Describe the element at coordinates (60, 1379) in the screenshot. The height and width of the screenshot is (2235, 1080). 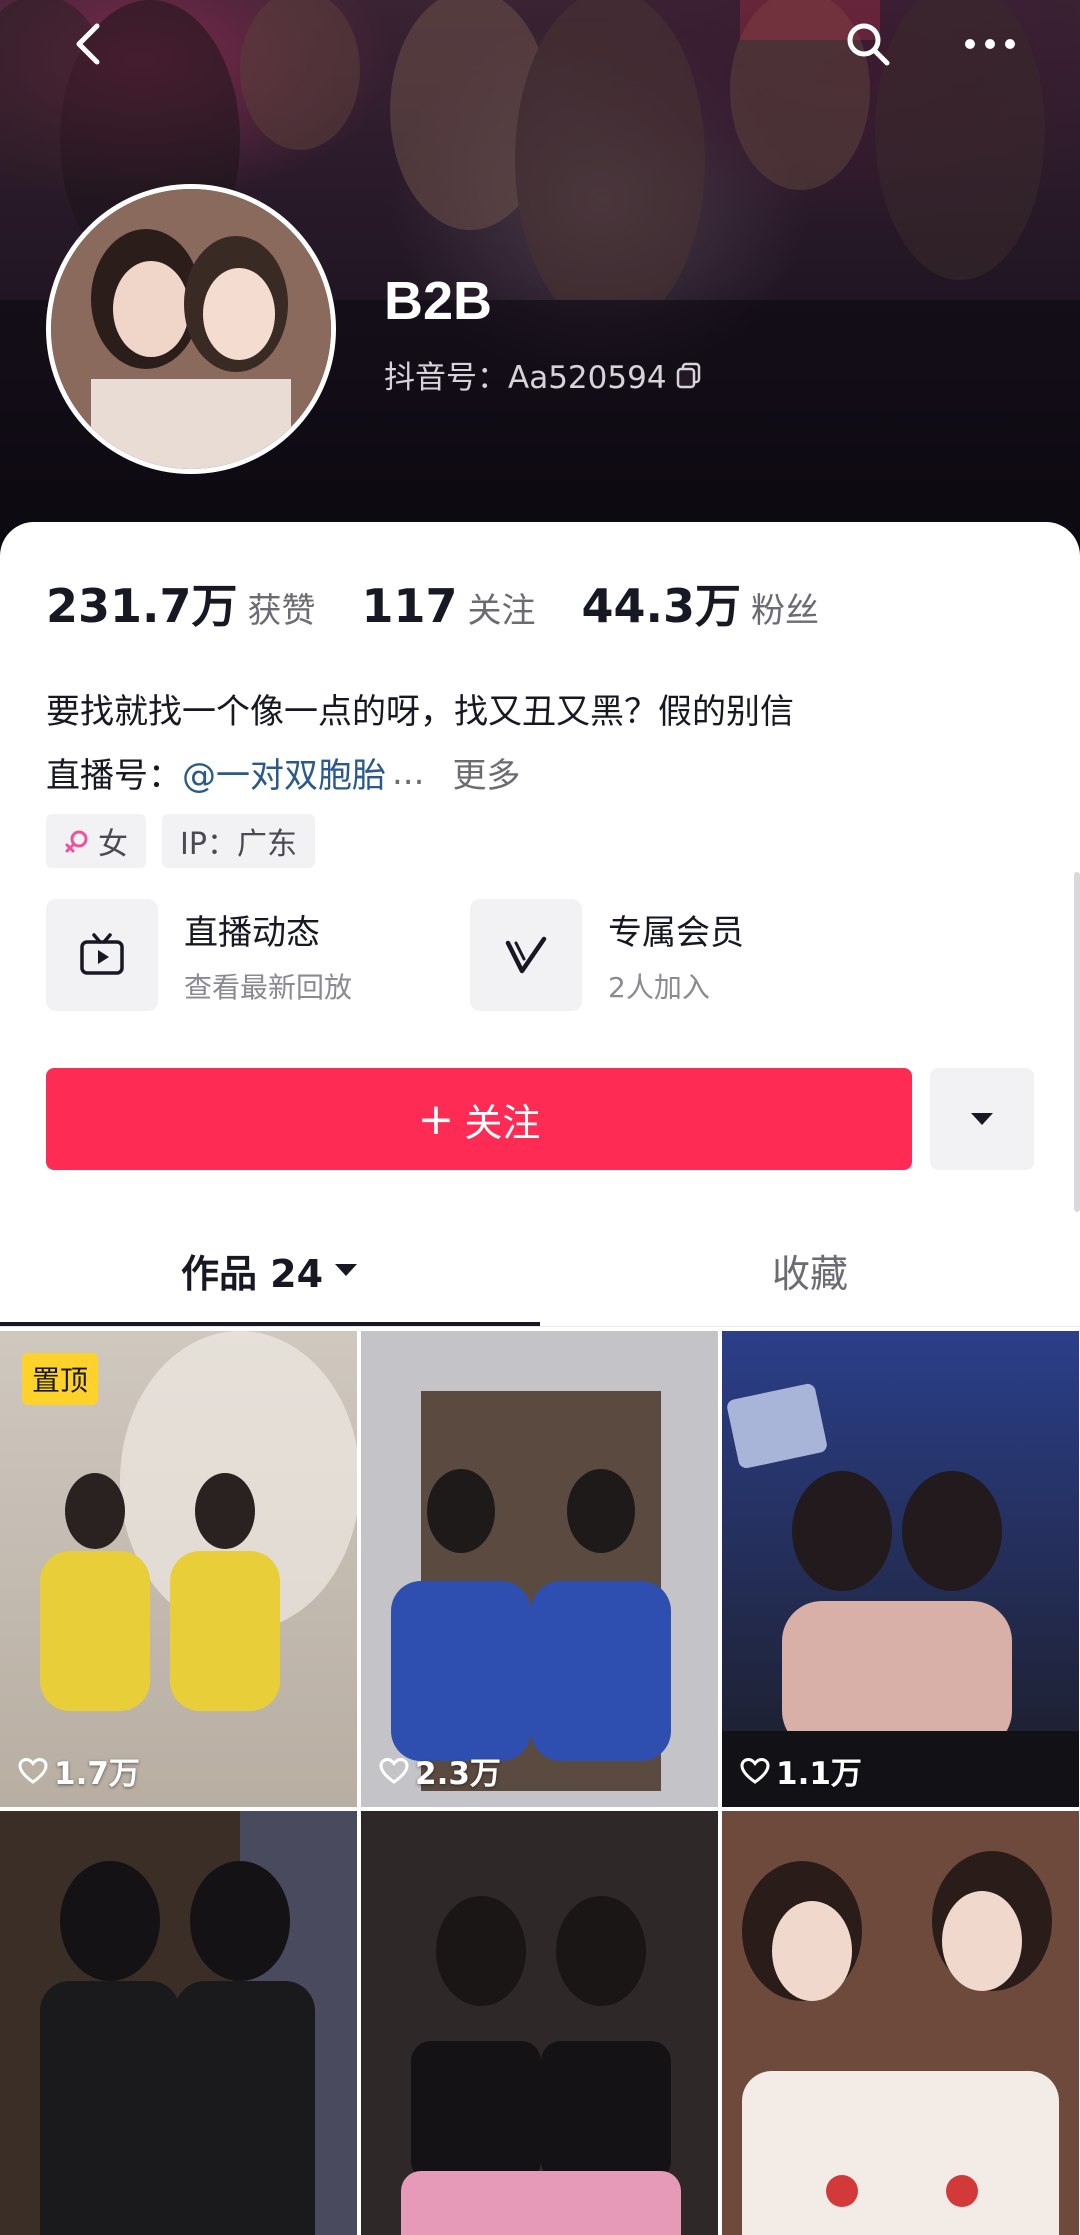
I see `pinned-badge: 置顶` at that location.